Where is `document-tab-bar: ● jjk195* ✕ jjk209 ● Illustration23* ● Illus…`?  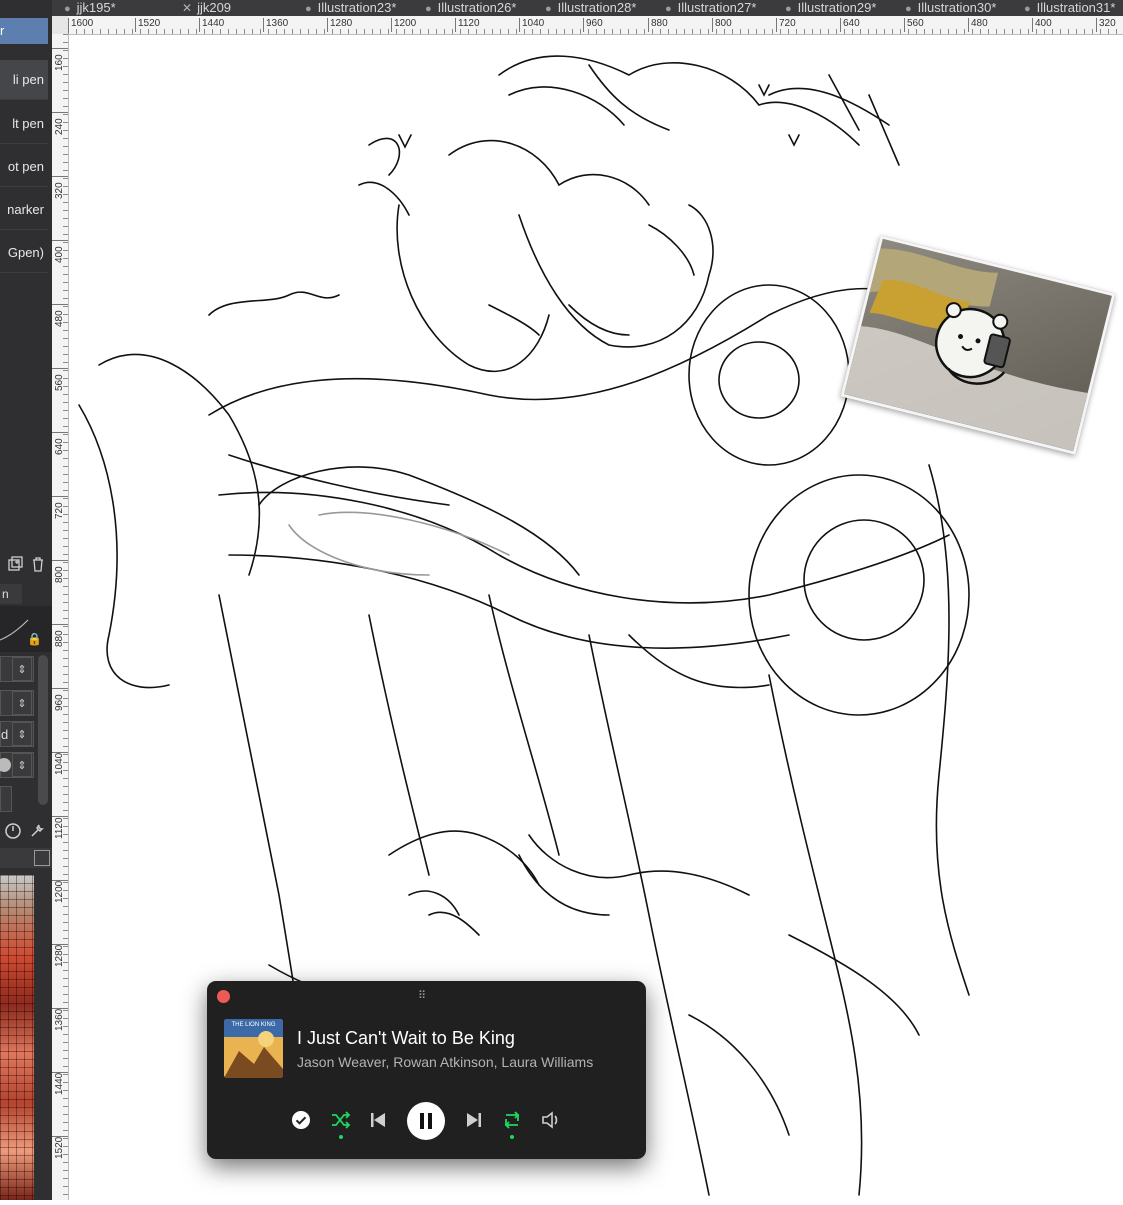 document-tab-bar: ● jjk195* ✕ jjk209 ● Illustration23* ● Illus… is located at coordinates (587, 8).